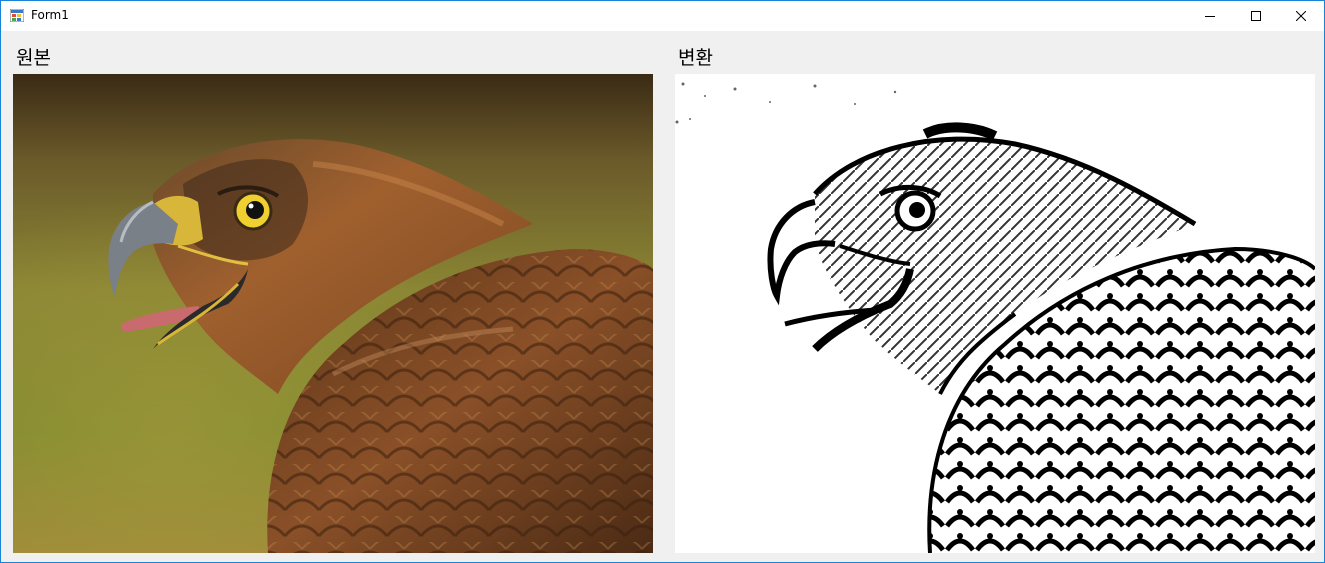 The width and height of the screenshot is (1325, 563). What do you see at coordinates (662, 16) in the screenshot?
I see `title-bar: Form1` at bounding box center [662, 16].